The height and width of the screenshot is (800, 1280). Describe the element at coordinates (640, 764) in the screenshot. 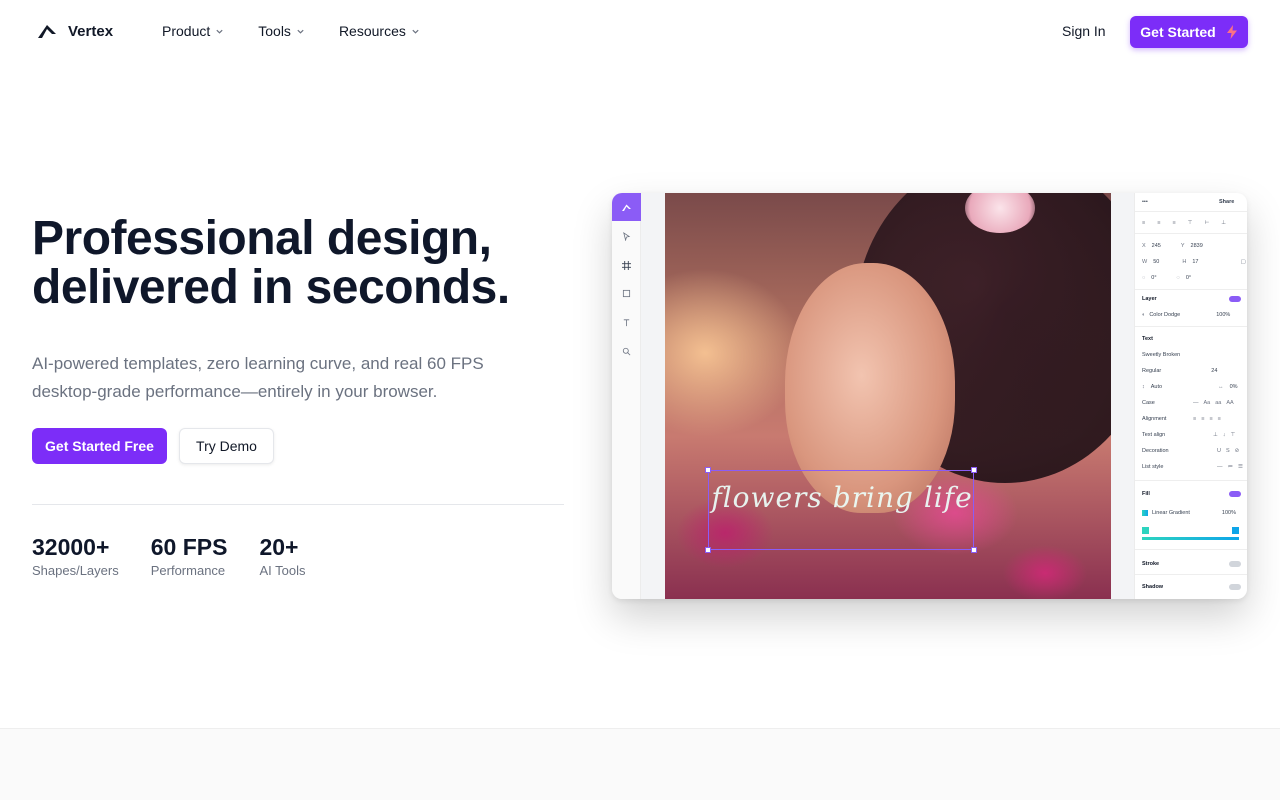

I see `next-section-band` at that location.